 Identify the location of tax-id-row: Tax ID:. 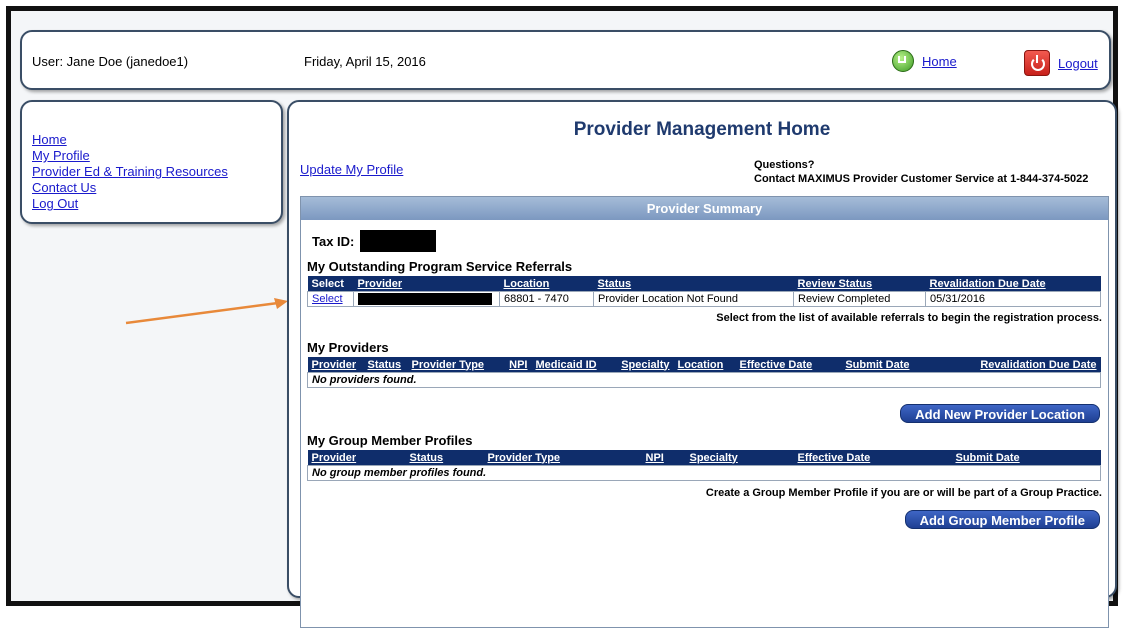
(374, 241).